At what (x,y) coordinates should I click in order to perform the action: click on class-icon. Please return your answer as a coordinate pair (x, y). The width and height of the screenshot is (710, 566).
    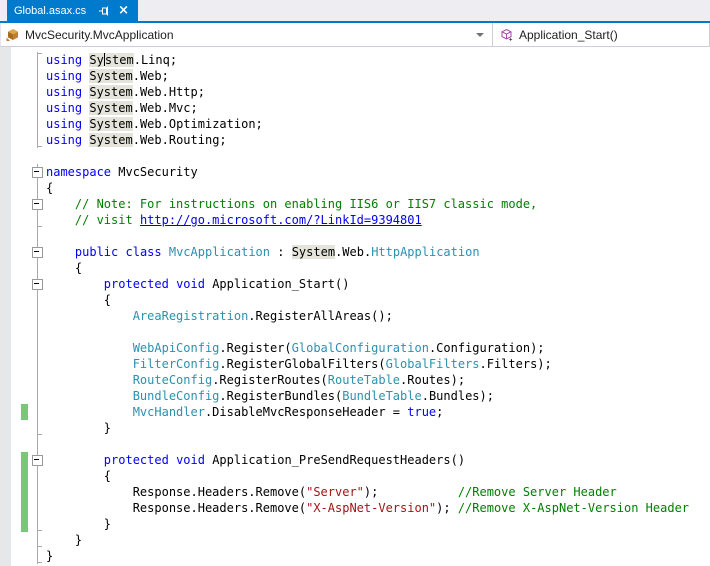
    Looking at the image, I should click on (13, 35).